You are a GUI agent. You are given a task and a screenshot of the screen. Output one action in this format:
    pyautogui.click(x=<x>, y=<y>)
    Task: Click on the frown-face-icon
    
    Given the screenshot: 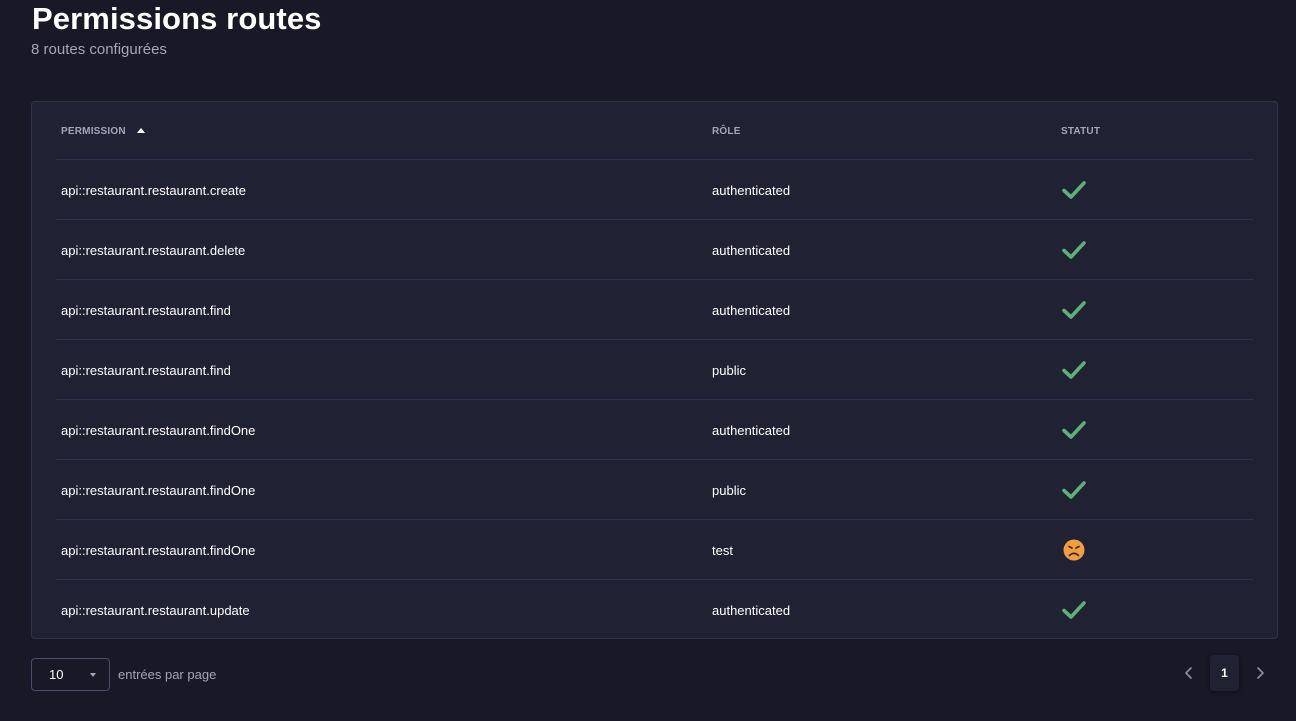 What is the action you would take?
    pyautogui.click(x=1074, y=550)
    